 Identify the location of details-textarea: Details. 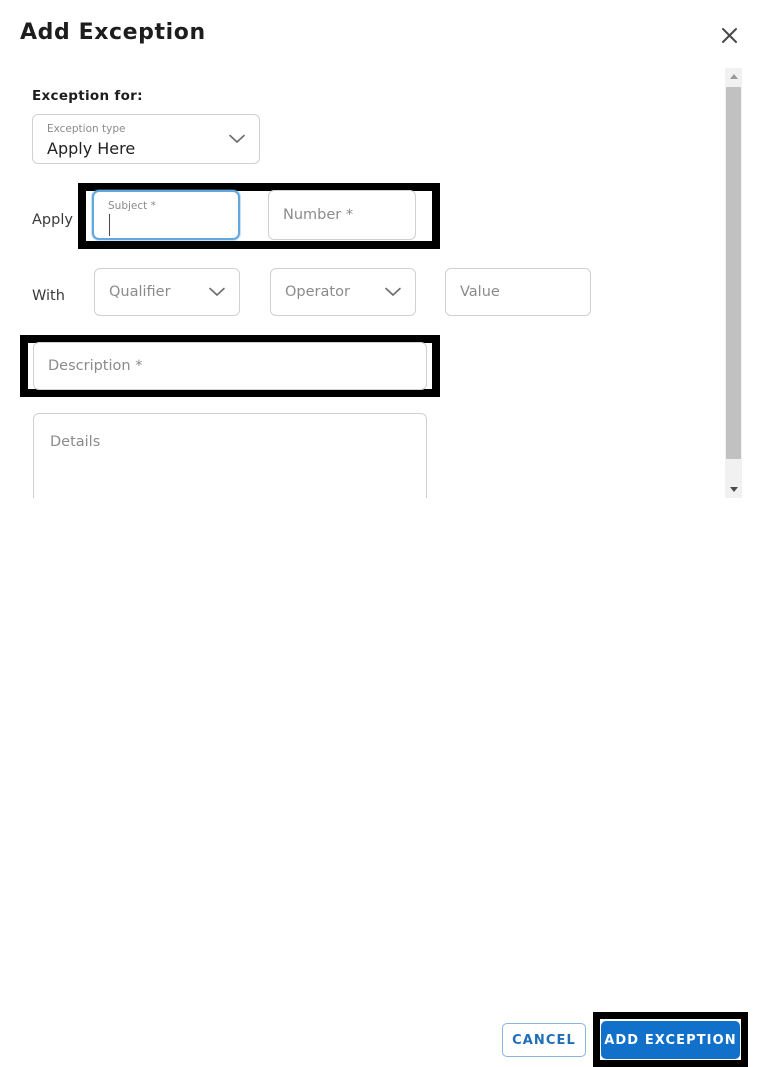
(230, 455).